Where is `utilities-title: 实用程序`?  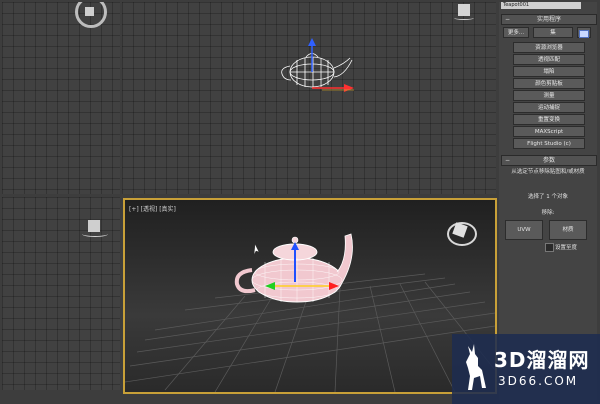
utilities-title: 实用程序 is located at coordinates (548, 19).